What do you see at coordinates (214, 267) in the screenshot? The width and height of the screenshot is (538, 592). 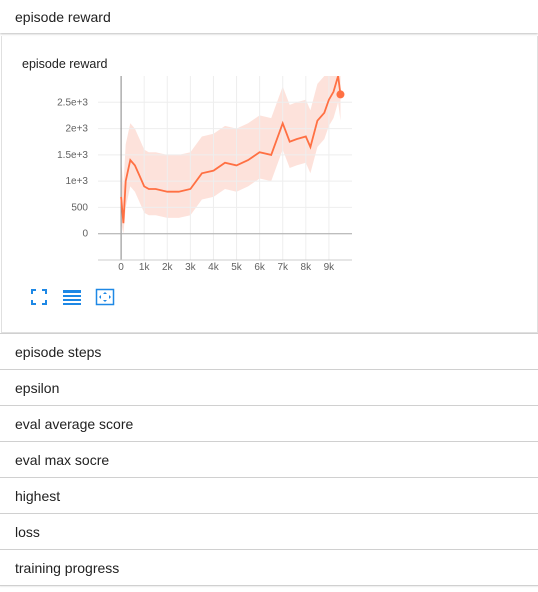 I see `x-tick-label: 4k` at bounding box center [214, 267].